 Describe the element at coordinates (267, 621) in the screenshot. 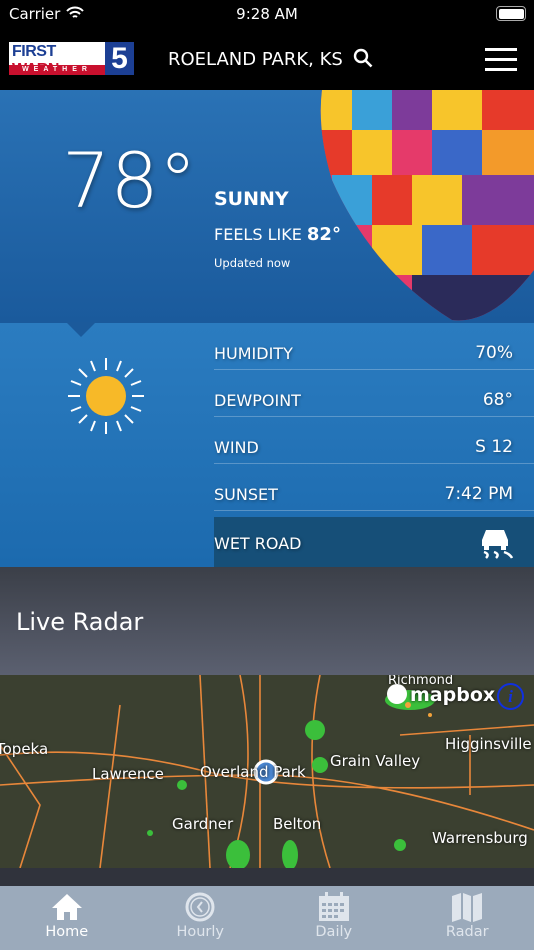

I see `radar-header: Live Radar` at that location.